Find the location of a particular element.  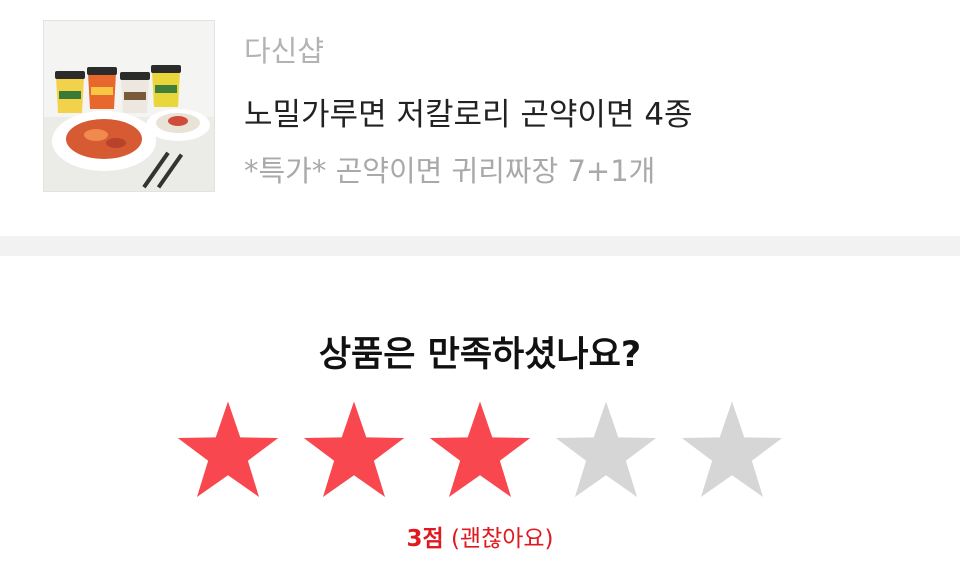

star-3-icon is located at coordinates (480, 451).